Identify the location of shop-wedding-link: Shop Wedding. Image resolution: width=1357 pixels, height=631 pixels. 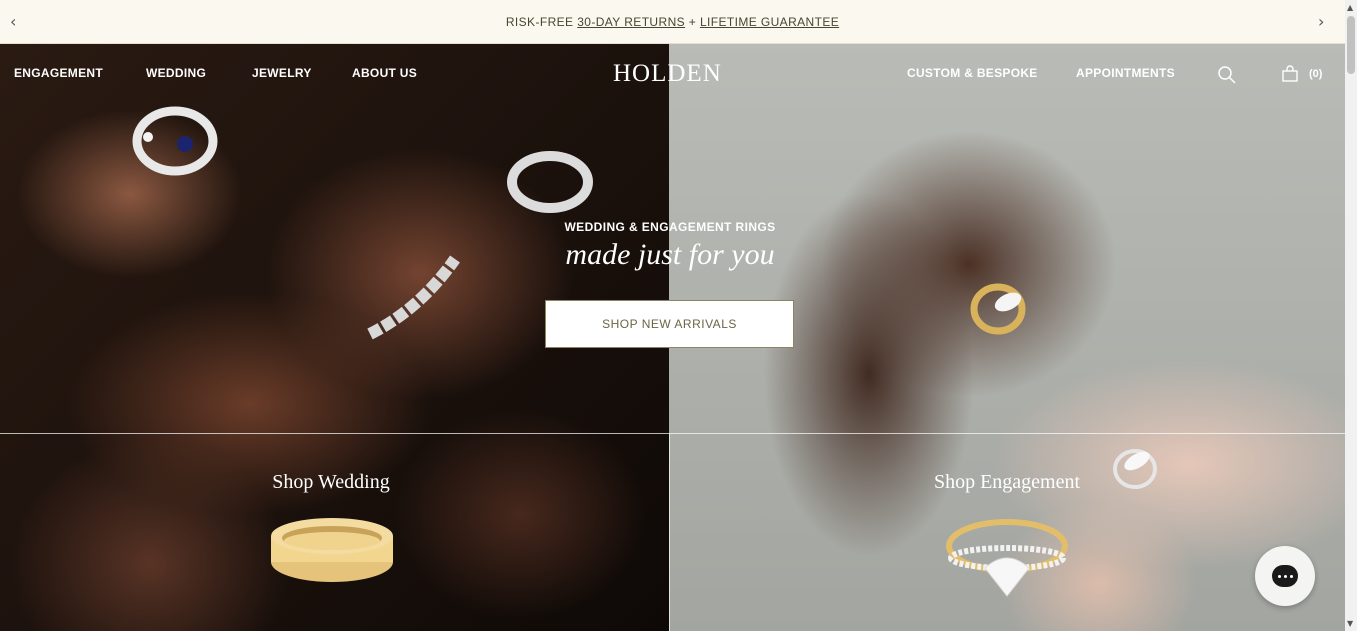
(331, 482).